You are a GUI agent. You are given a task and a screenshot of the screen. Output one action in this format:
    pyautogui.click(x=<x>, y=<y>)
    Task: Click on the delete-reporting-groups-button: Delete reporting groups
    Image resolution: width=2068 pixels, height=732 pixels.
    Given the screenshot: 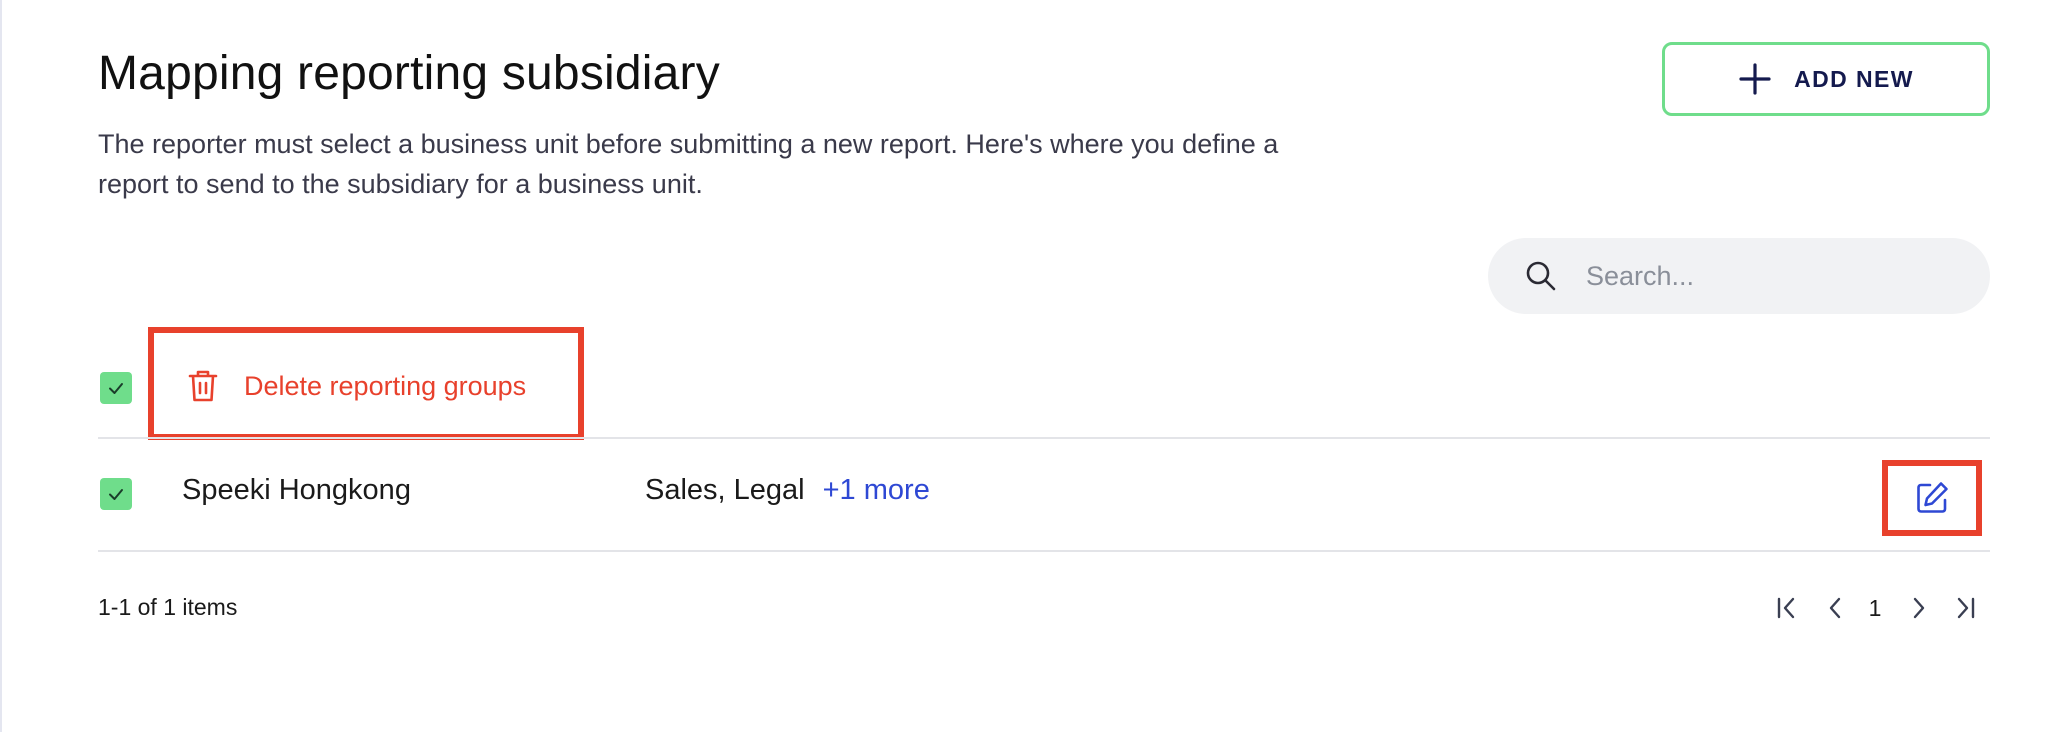 What is the action you would take?
    pyautogui.click(x=355, y=386)
    